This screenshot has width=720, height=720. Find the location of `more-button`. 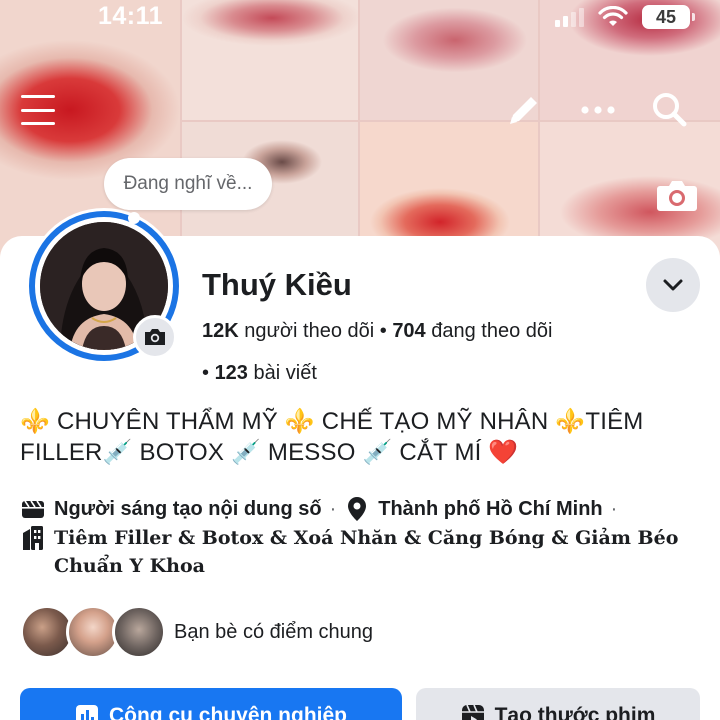

more-button is located at coordinates (598, 110).